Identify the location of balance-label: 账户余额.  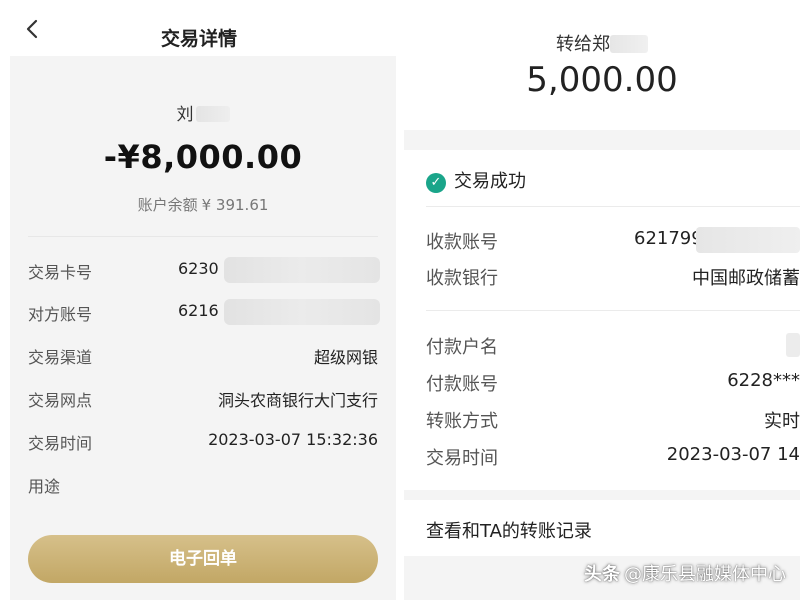
(167, 205).